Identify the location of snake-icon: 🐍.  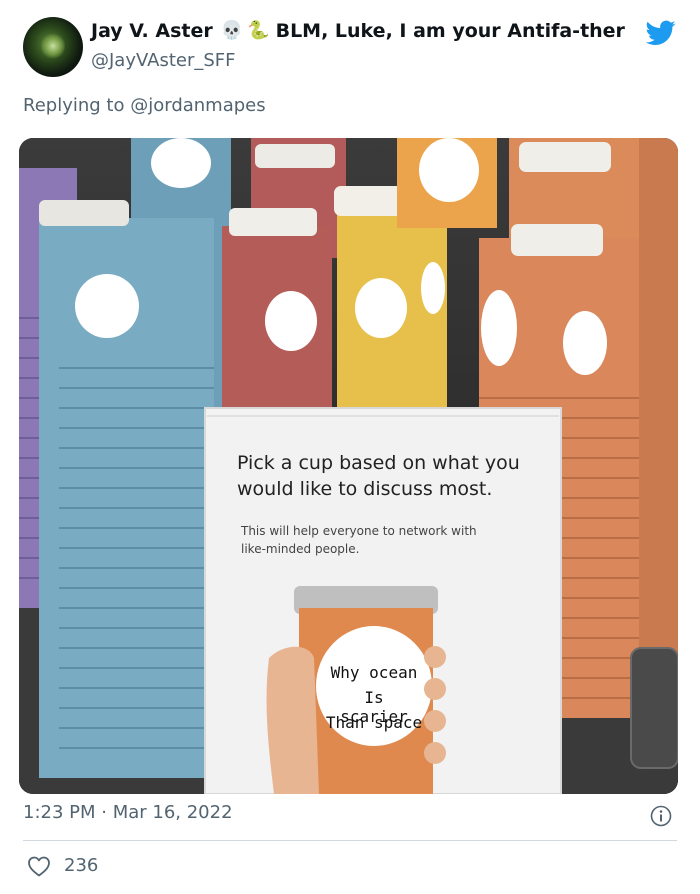
(258, 30).